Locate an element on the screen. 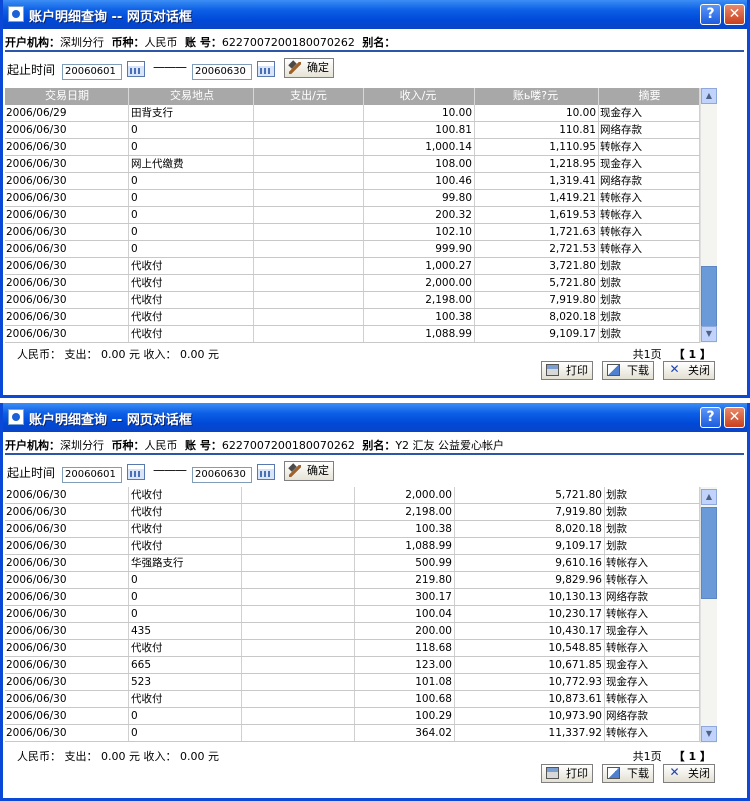 Image resolution: width=750 pixels, height=801 pixels. col-header-summary: 摘要 is located at coordinates (649, 96).